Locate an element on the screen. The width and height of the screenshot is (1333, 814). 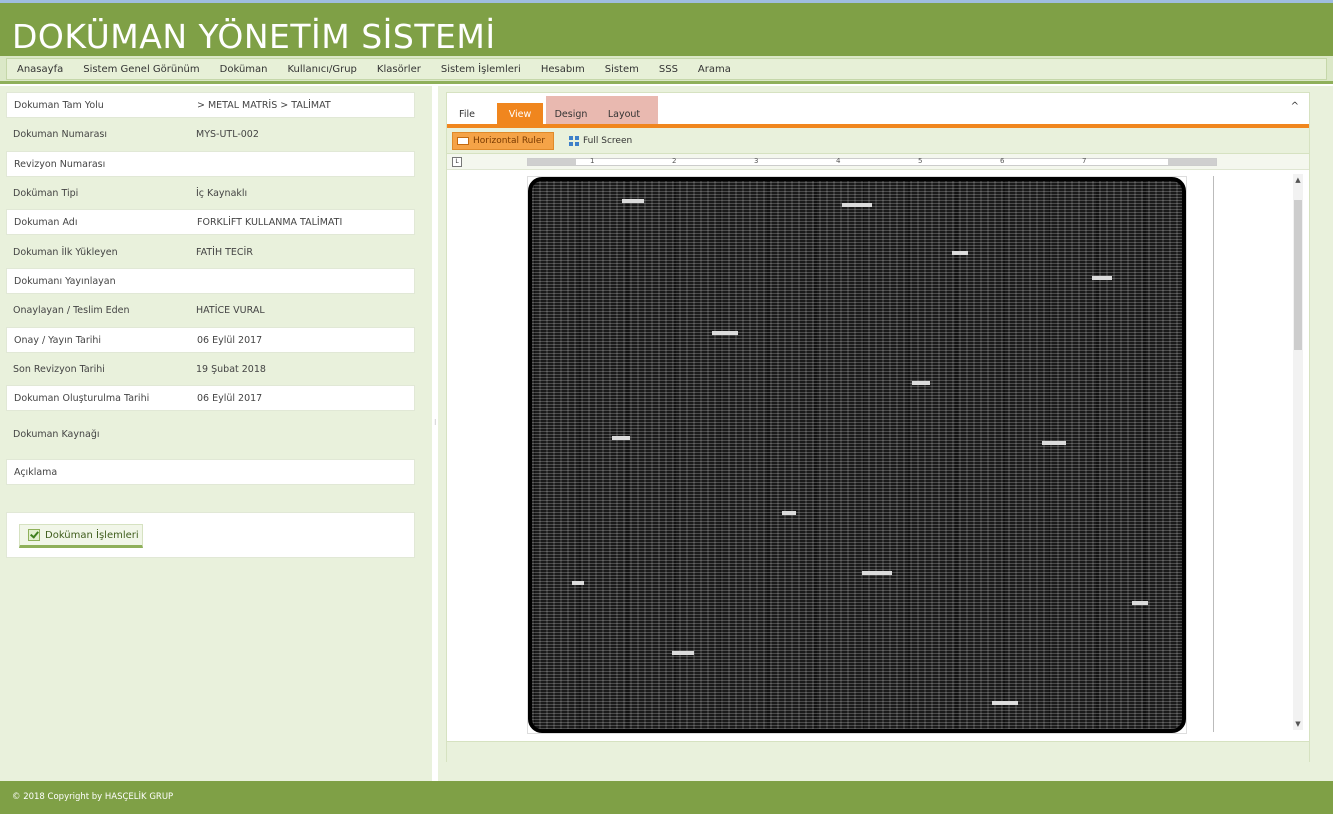
full-screen-button: Full Screen is located at coordinates (605, 141).